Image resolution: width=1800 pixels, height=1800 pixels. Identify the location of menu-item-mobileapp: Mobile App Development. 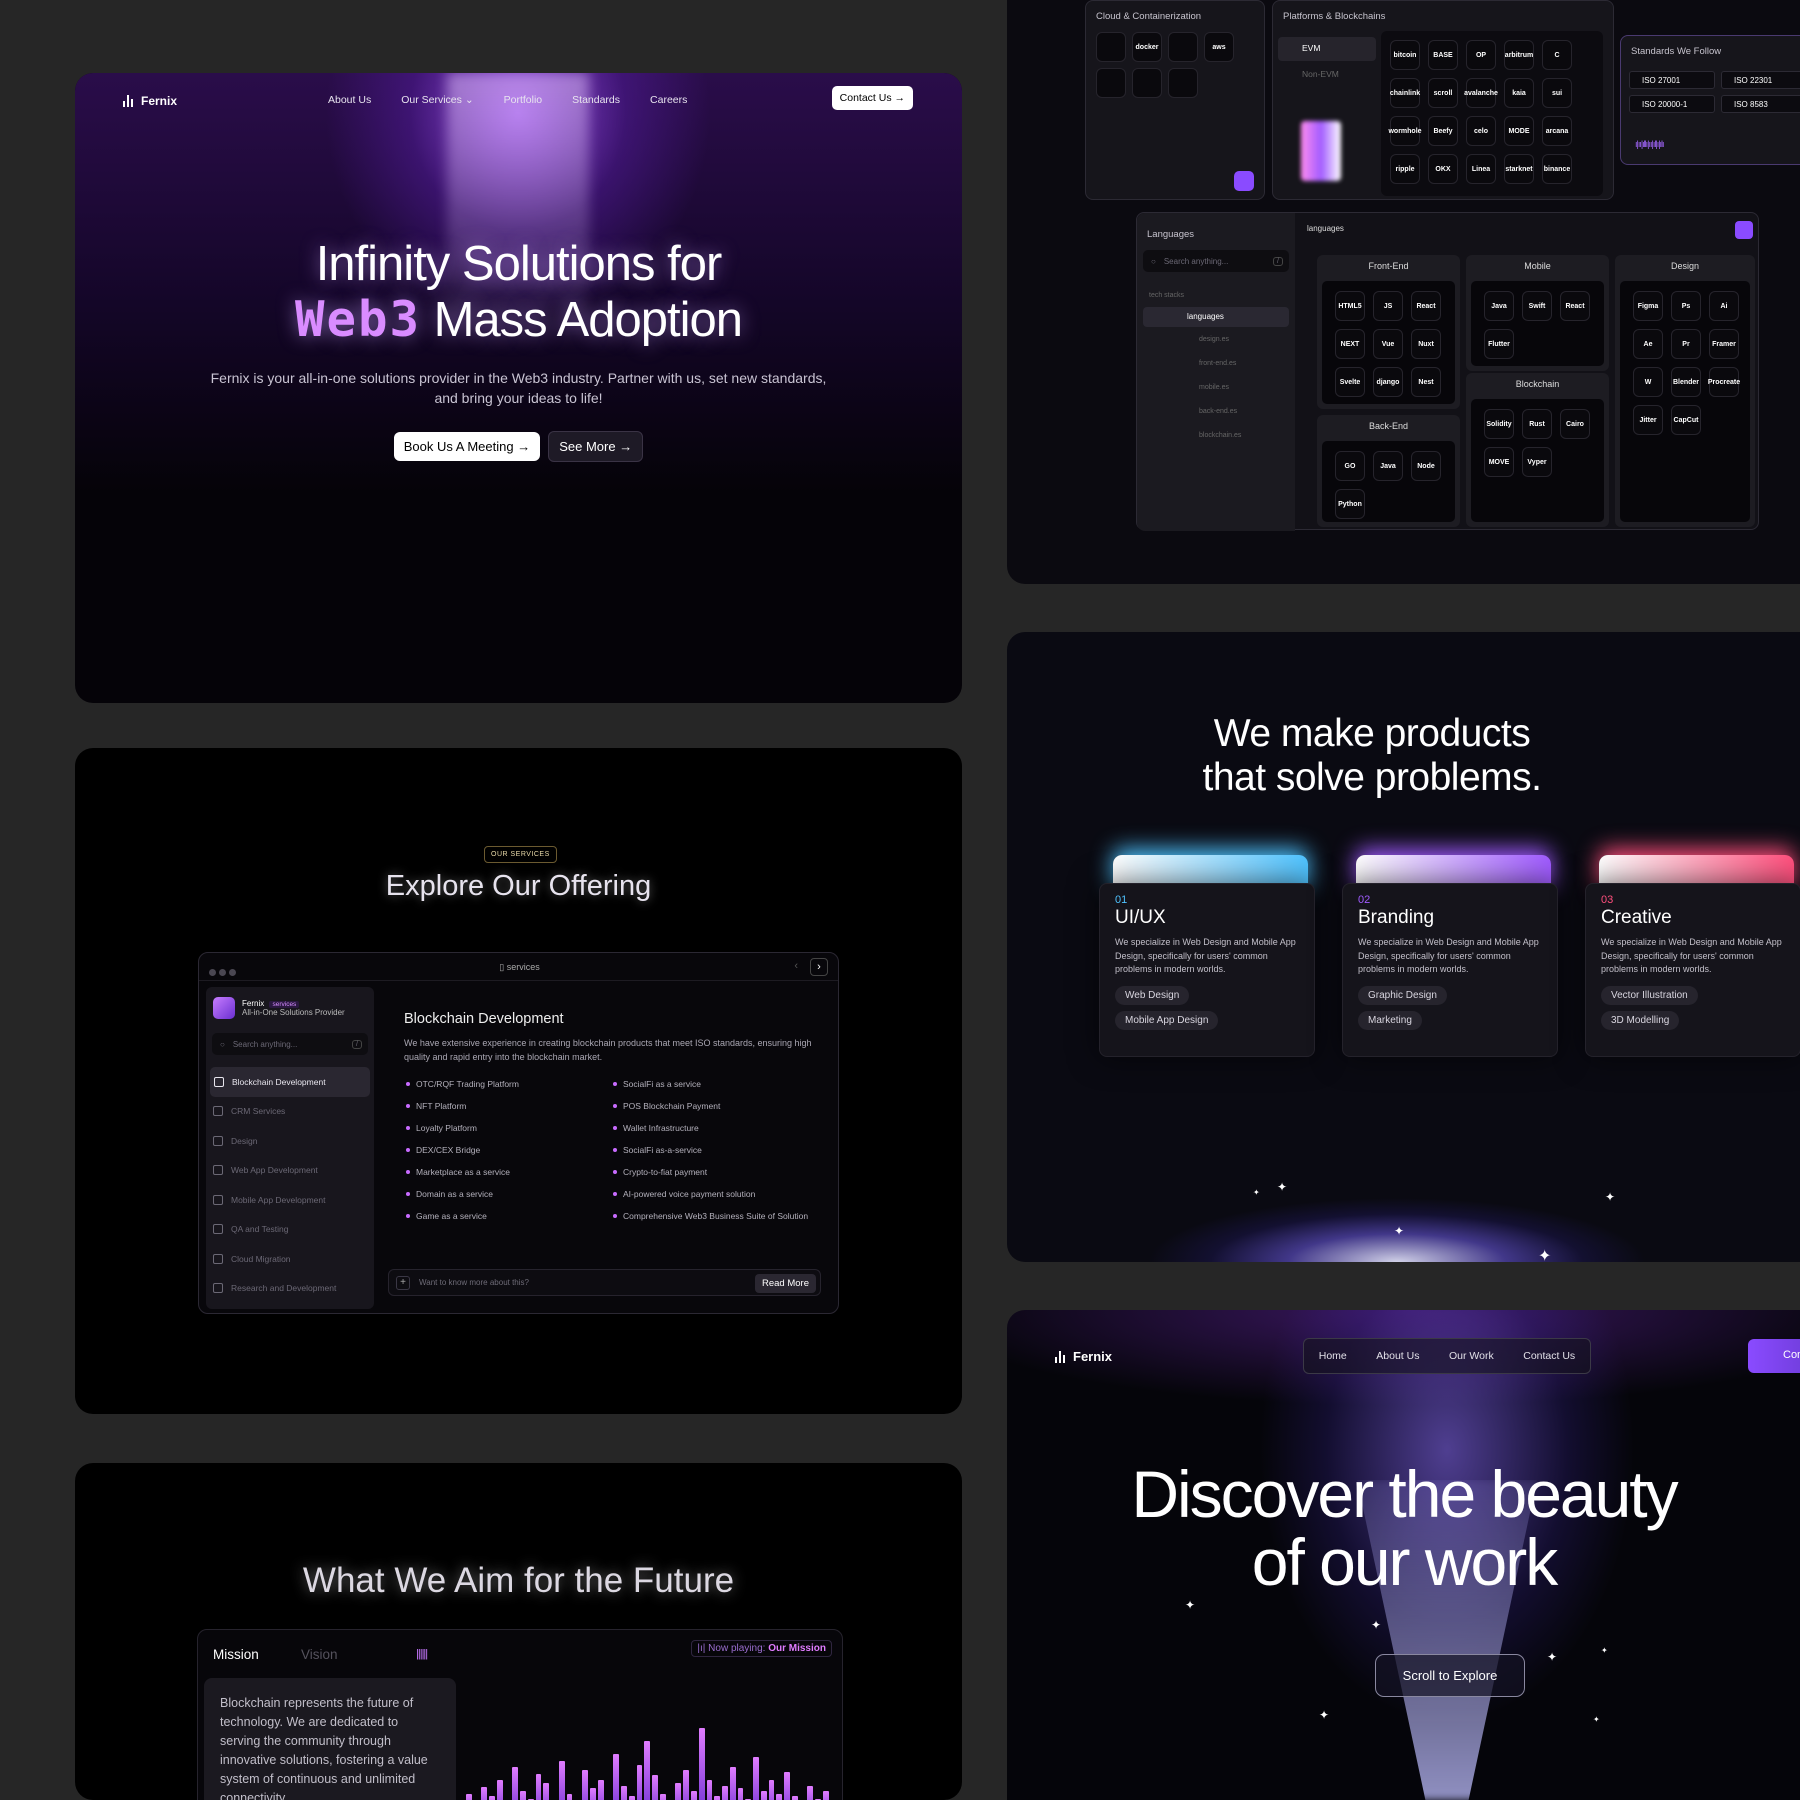
(290, 1200).